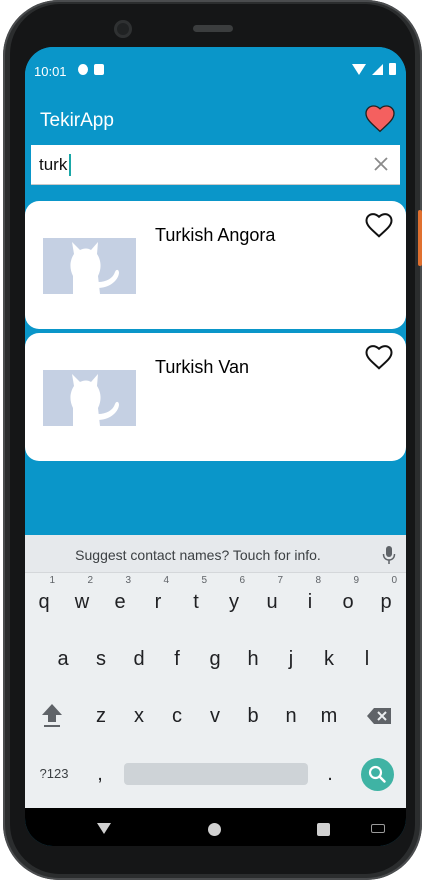 This screenshot has height=880, width=425. I want to click on key-label: ?123, so click(54, 773).